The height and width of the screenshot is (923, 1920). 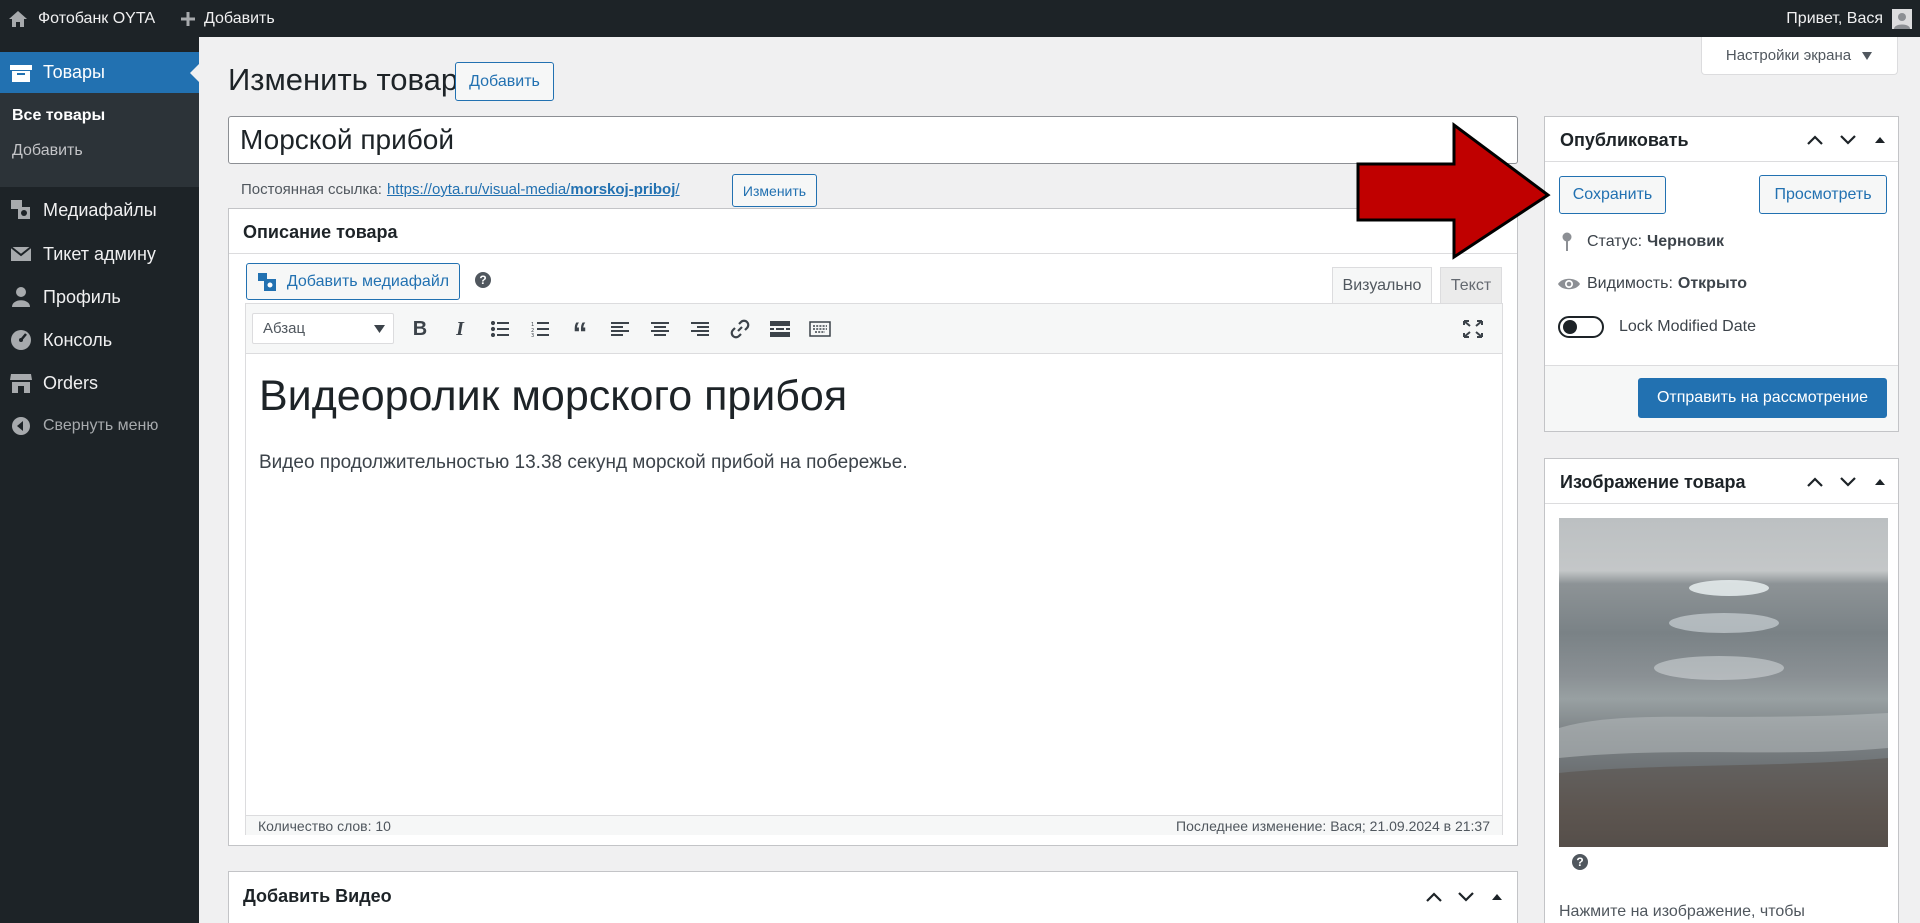 I want to click on insert-link-button, so click(x=740, y=329).